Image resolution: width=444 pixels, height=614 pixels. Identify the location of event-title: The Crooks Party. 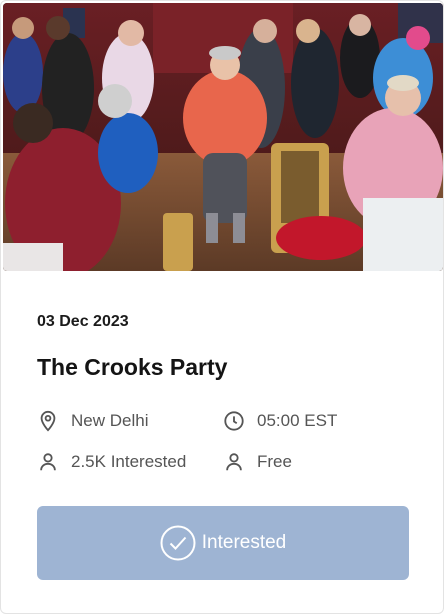
(132, 367).